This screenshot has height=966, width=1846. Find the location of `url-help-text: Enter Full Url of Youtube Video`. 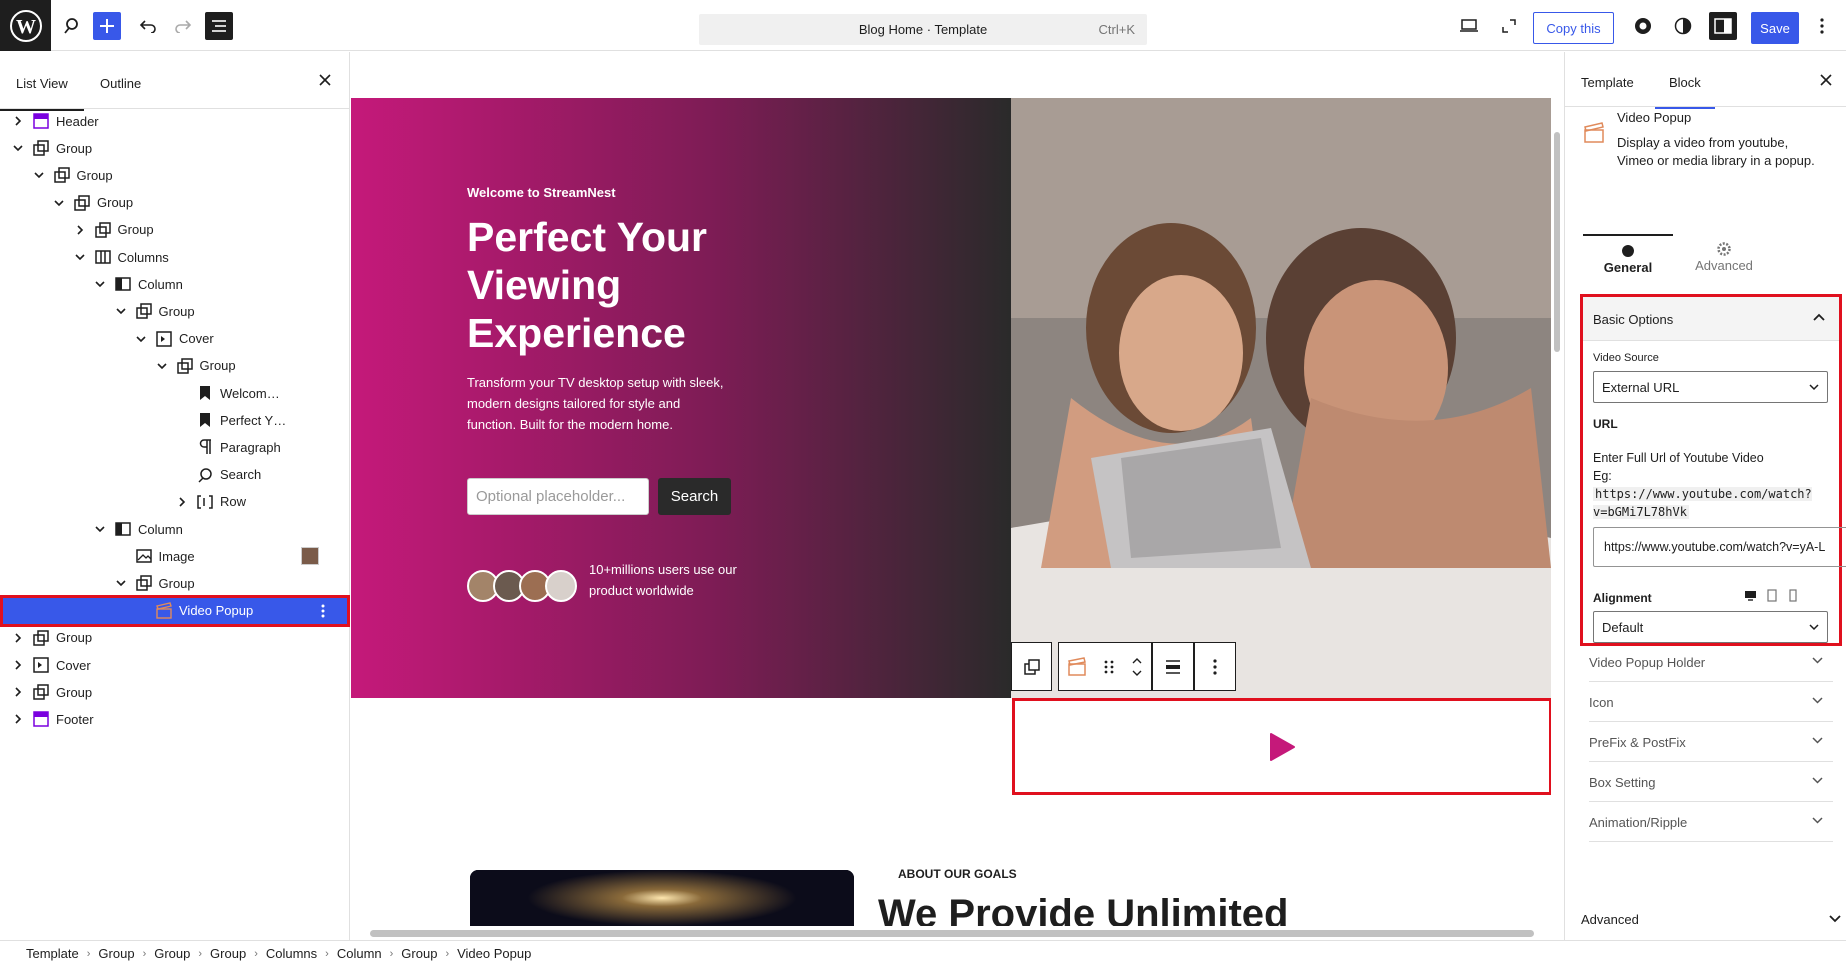

url-help-text: Enter Full Url of Youtube Video is located at coordinates (1678, 458).